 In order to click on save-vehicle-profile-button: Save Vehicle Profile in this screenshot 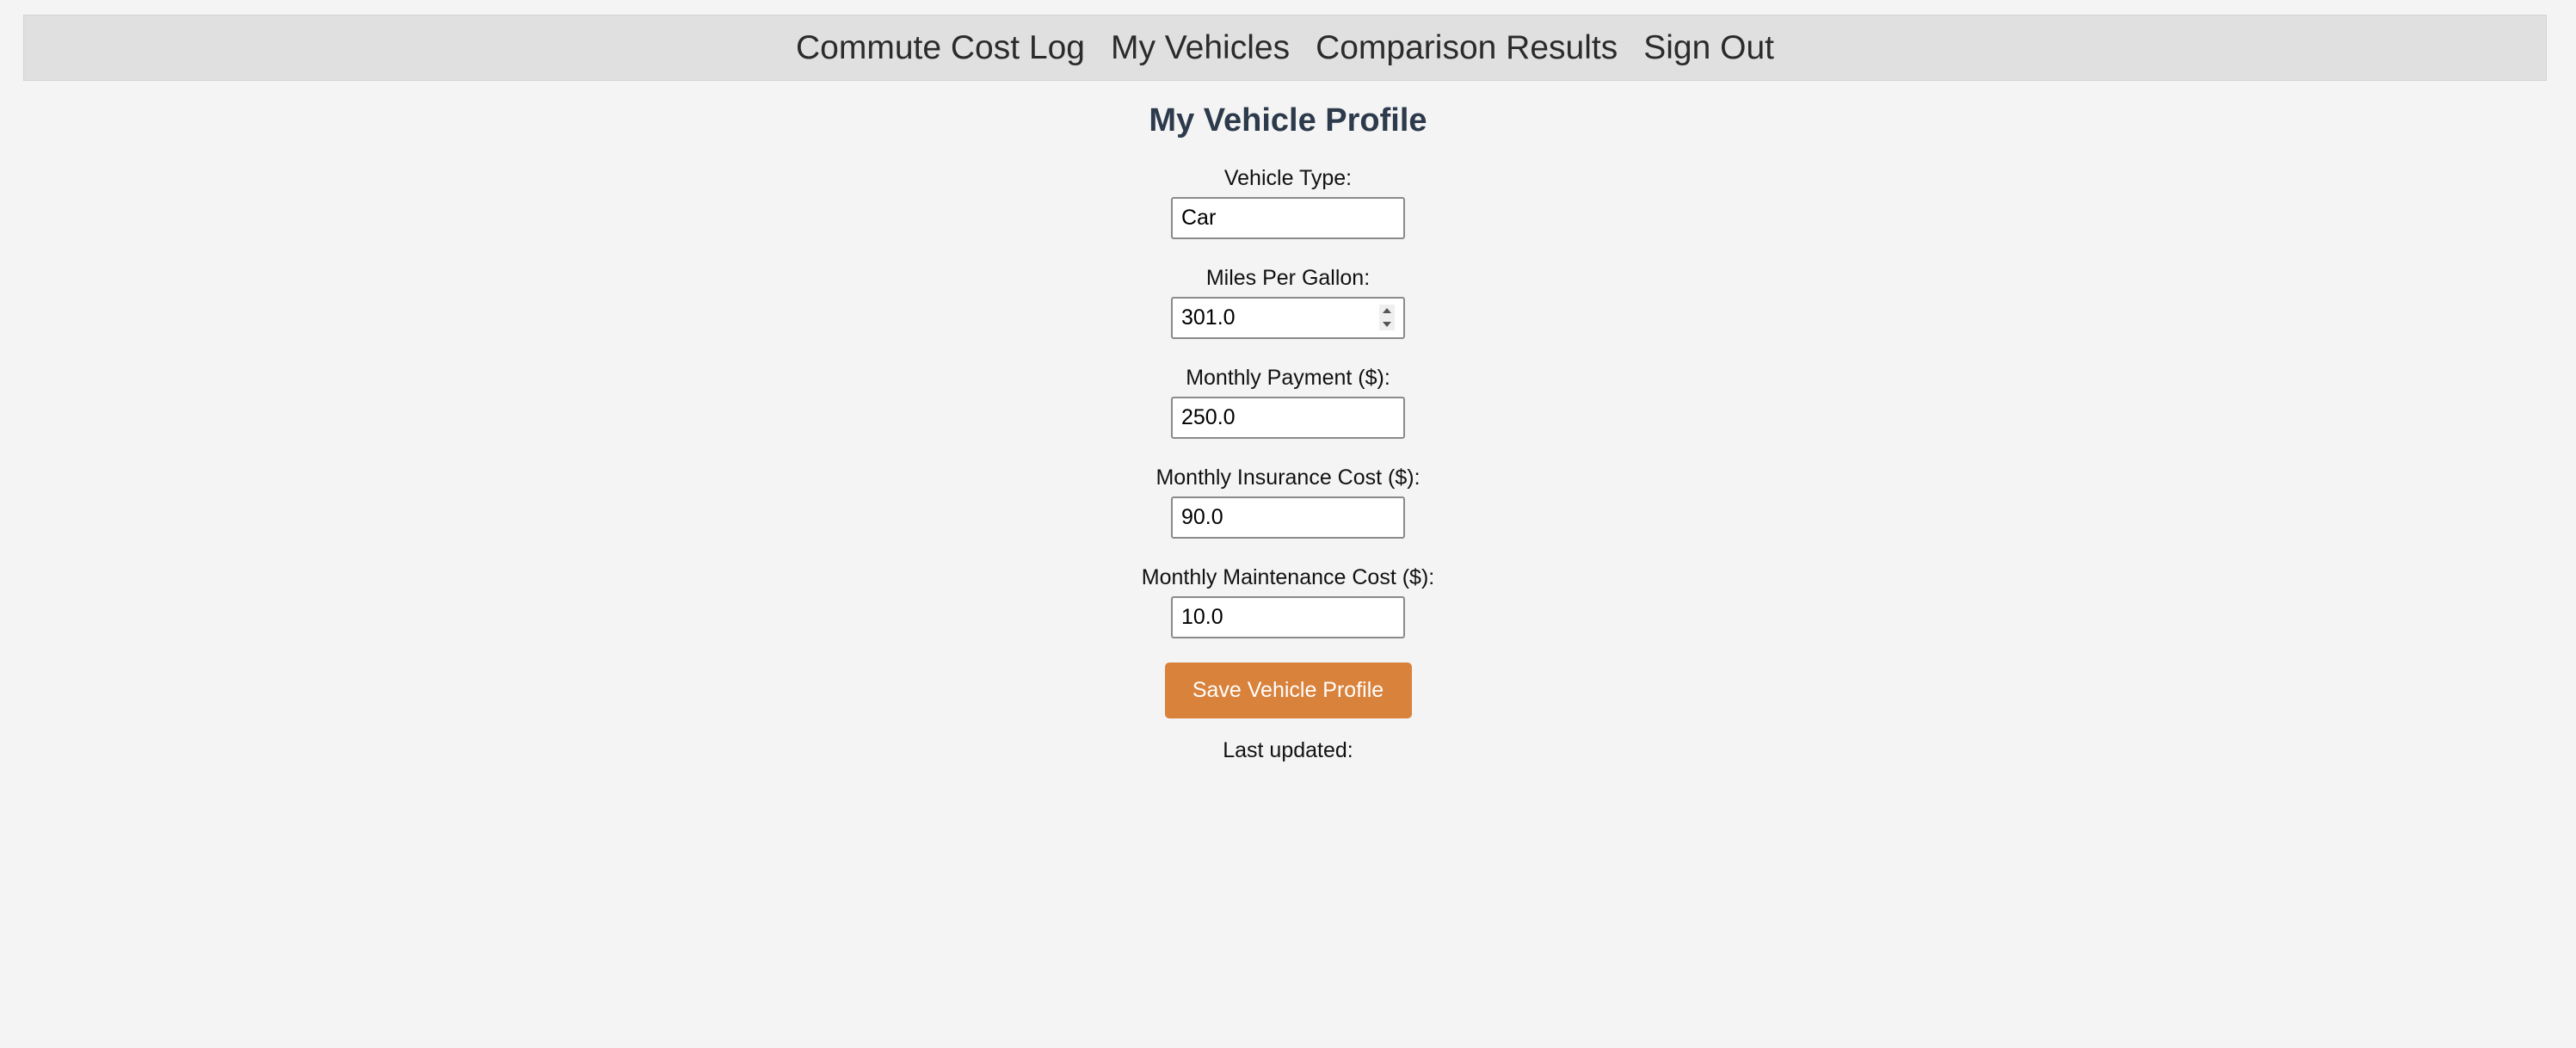, I will do `click(1288, 690)`.